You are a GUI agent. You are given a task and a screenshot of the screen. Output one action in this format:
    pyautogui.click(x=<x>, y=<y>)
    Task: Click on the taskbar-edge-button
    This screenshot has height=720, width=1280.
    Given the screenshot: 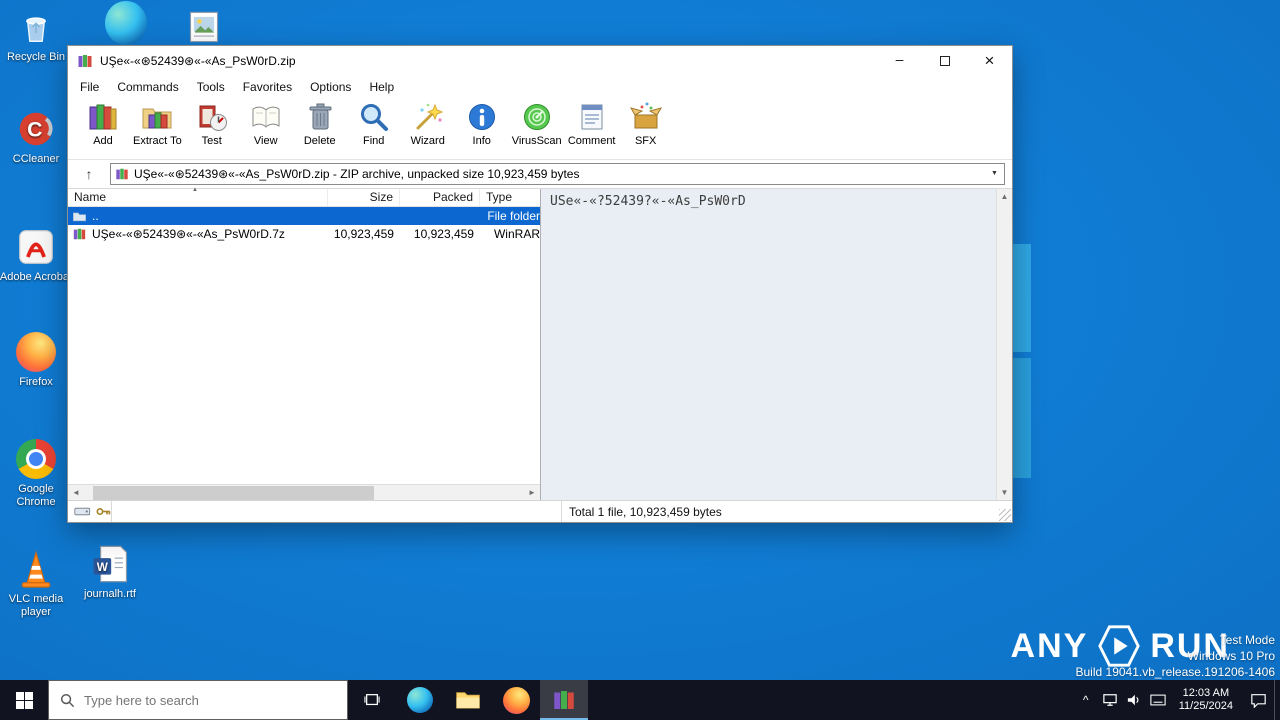 What is the action you would take?
    pyautogui.click(x=420, y=700)
    